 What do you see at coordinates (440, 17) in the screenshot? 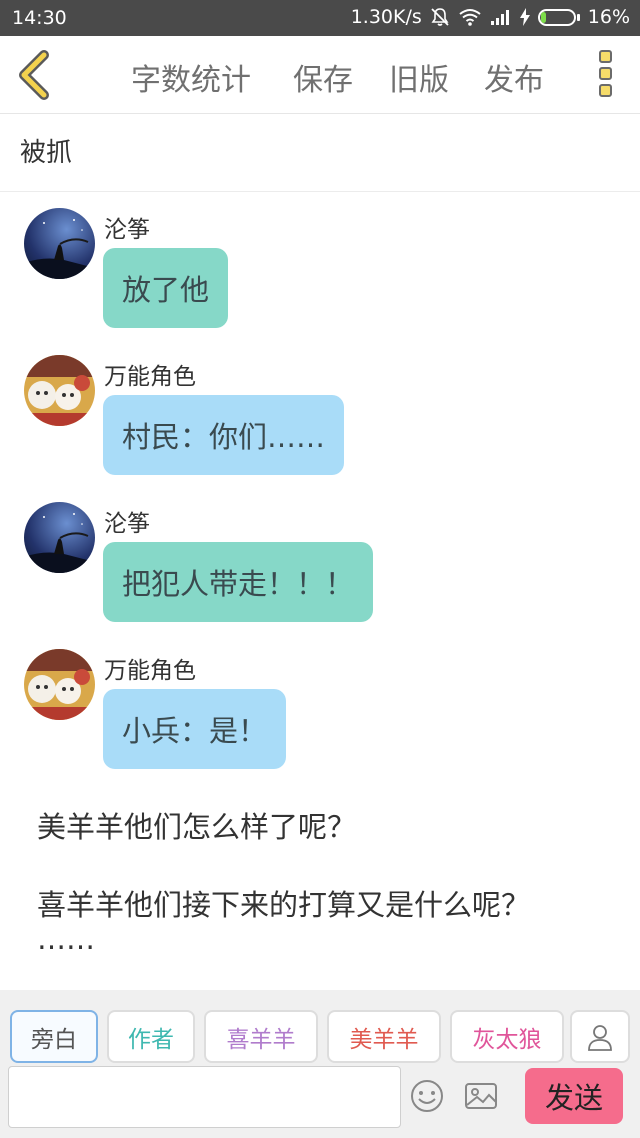
I see `mute-bell-icon` at bounding box center [440, 17].